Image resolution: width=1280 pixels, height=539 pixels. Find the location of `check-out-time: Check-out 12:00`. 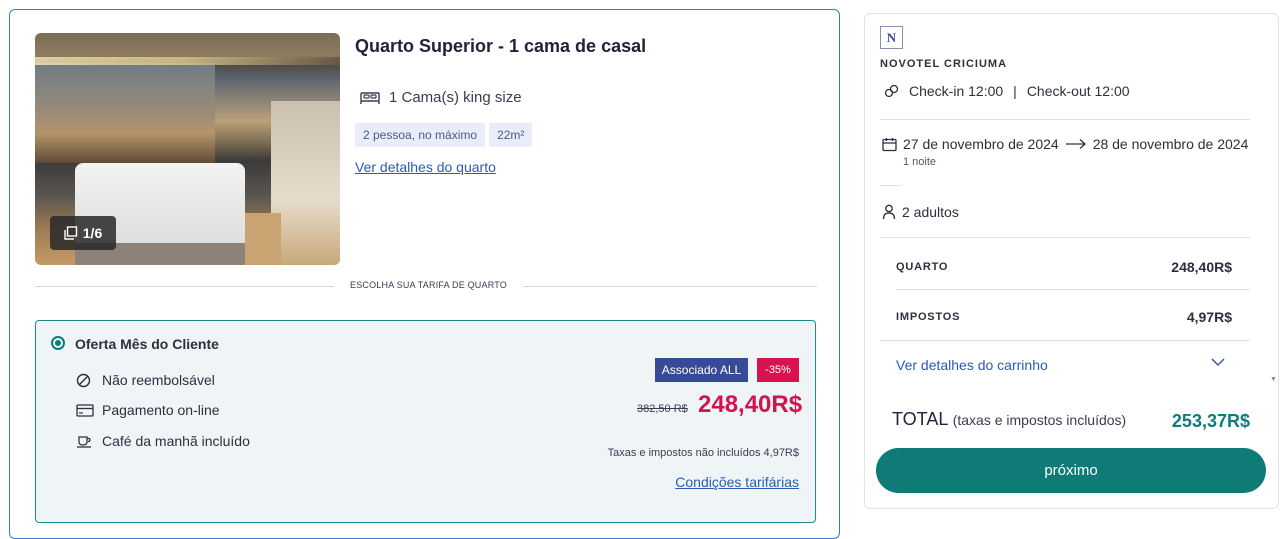

check-out-time: Check-out 12:00 is located at coordinates (1078, 91).